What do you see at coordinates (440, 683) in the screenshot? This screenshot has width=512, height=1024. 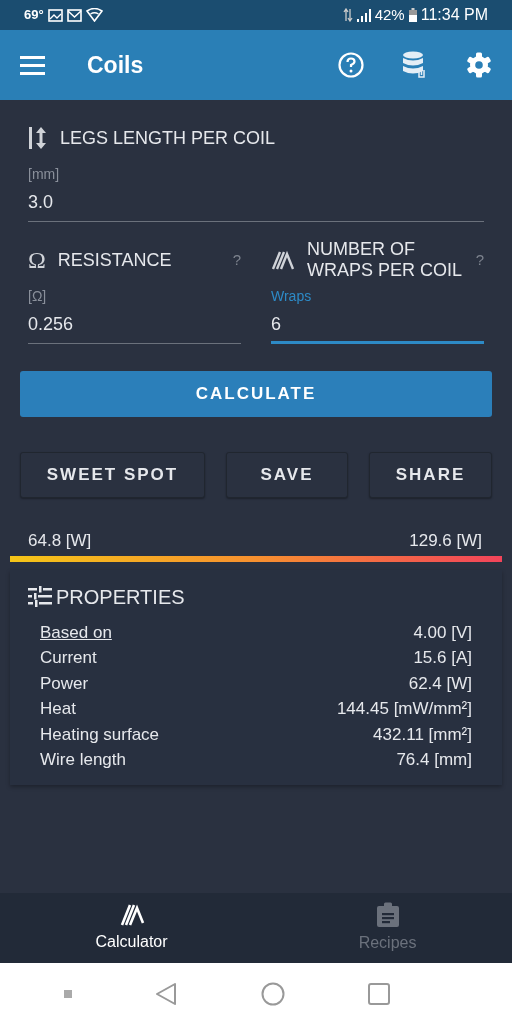 I see `property-value: 62.4 [W]` at bounding box center [440, 683].